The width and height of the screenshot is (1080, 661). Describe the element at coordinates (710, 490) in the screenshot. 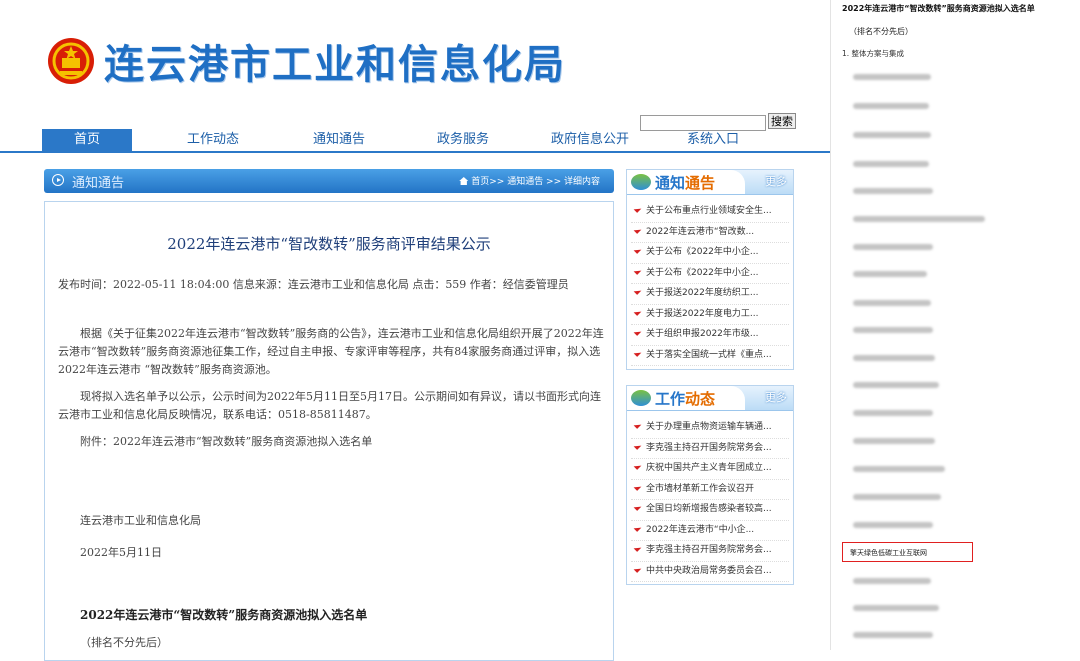

I see `list-item: 全市墙材革新工作会议召开` at that location.